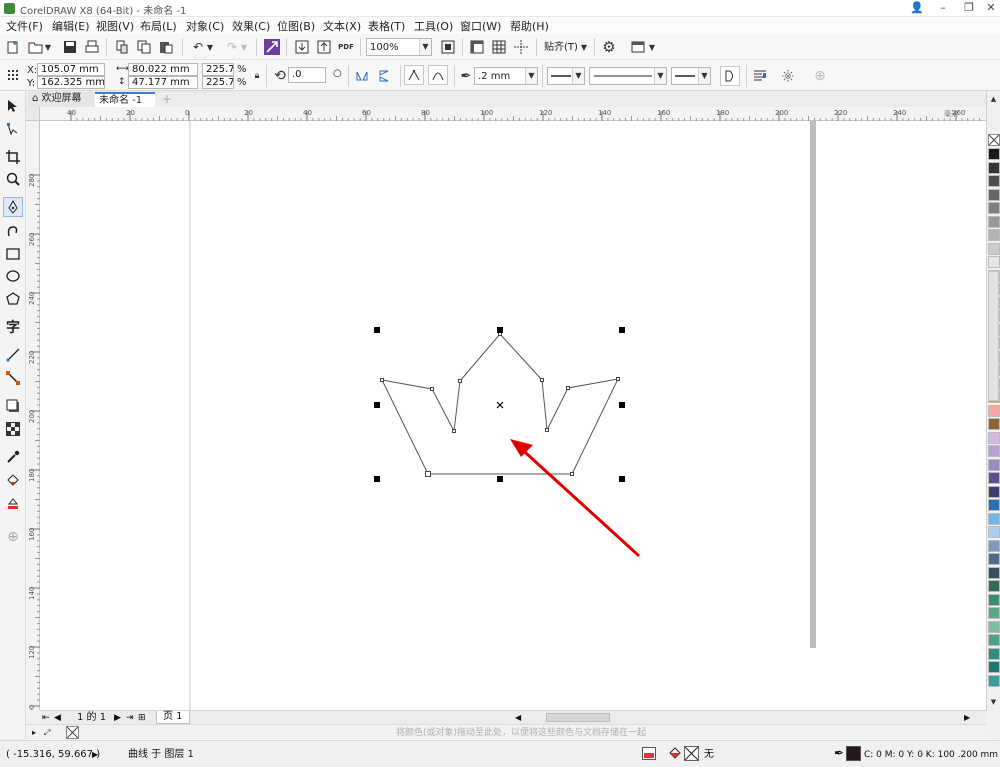 The width and height of the screenshot is (1000, 767). Describe the element at coordinates (853, 753) in the screenshot. I see `outline-color-swatch` at that location.